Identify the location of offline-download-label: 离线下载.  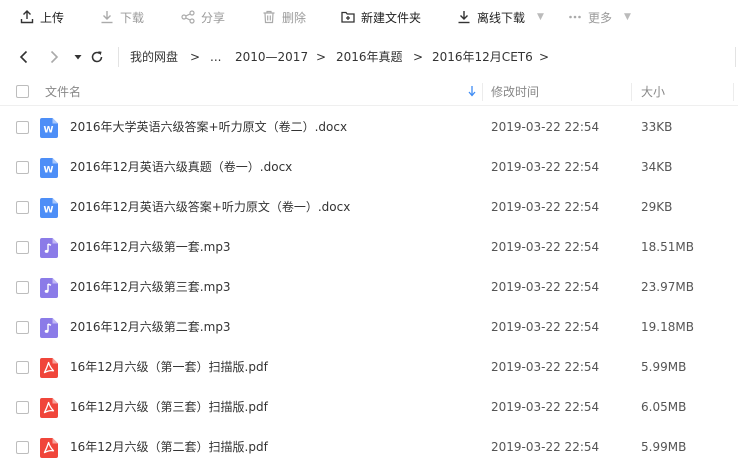
(501, 17).